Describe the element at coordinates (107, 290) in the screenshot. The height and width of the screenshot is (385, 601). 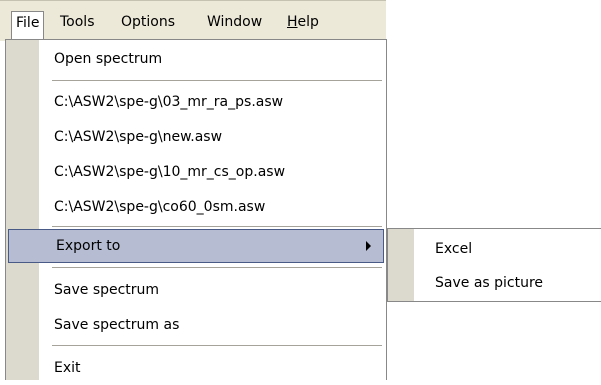
I see `menu-item-label: Save spectrum` at that location.